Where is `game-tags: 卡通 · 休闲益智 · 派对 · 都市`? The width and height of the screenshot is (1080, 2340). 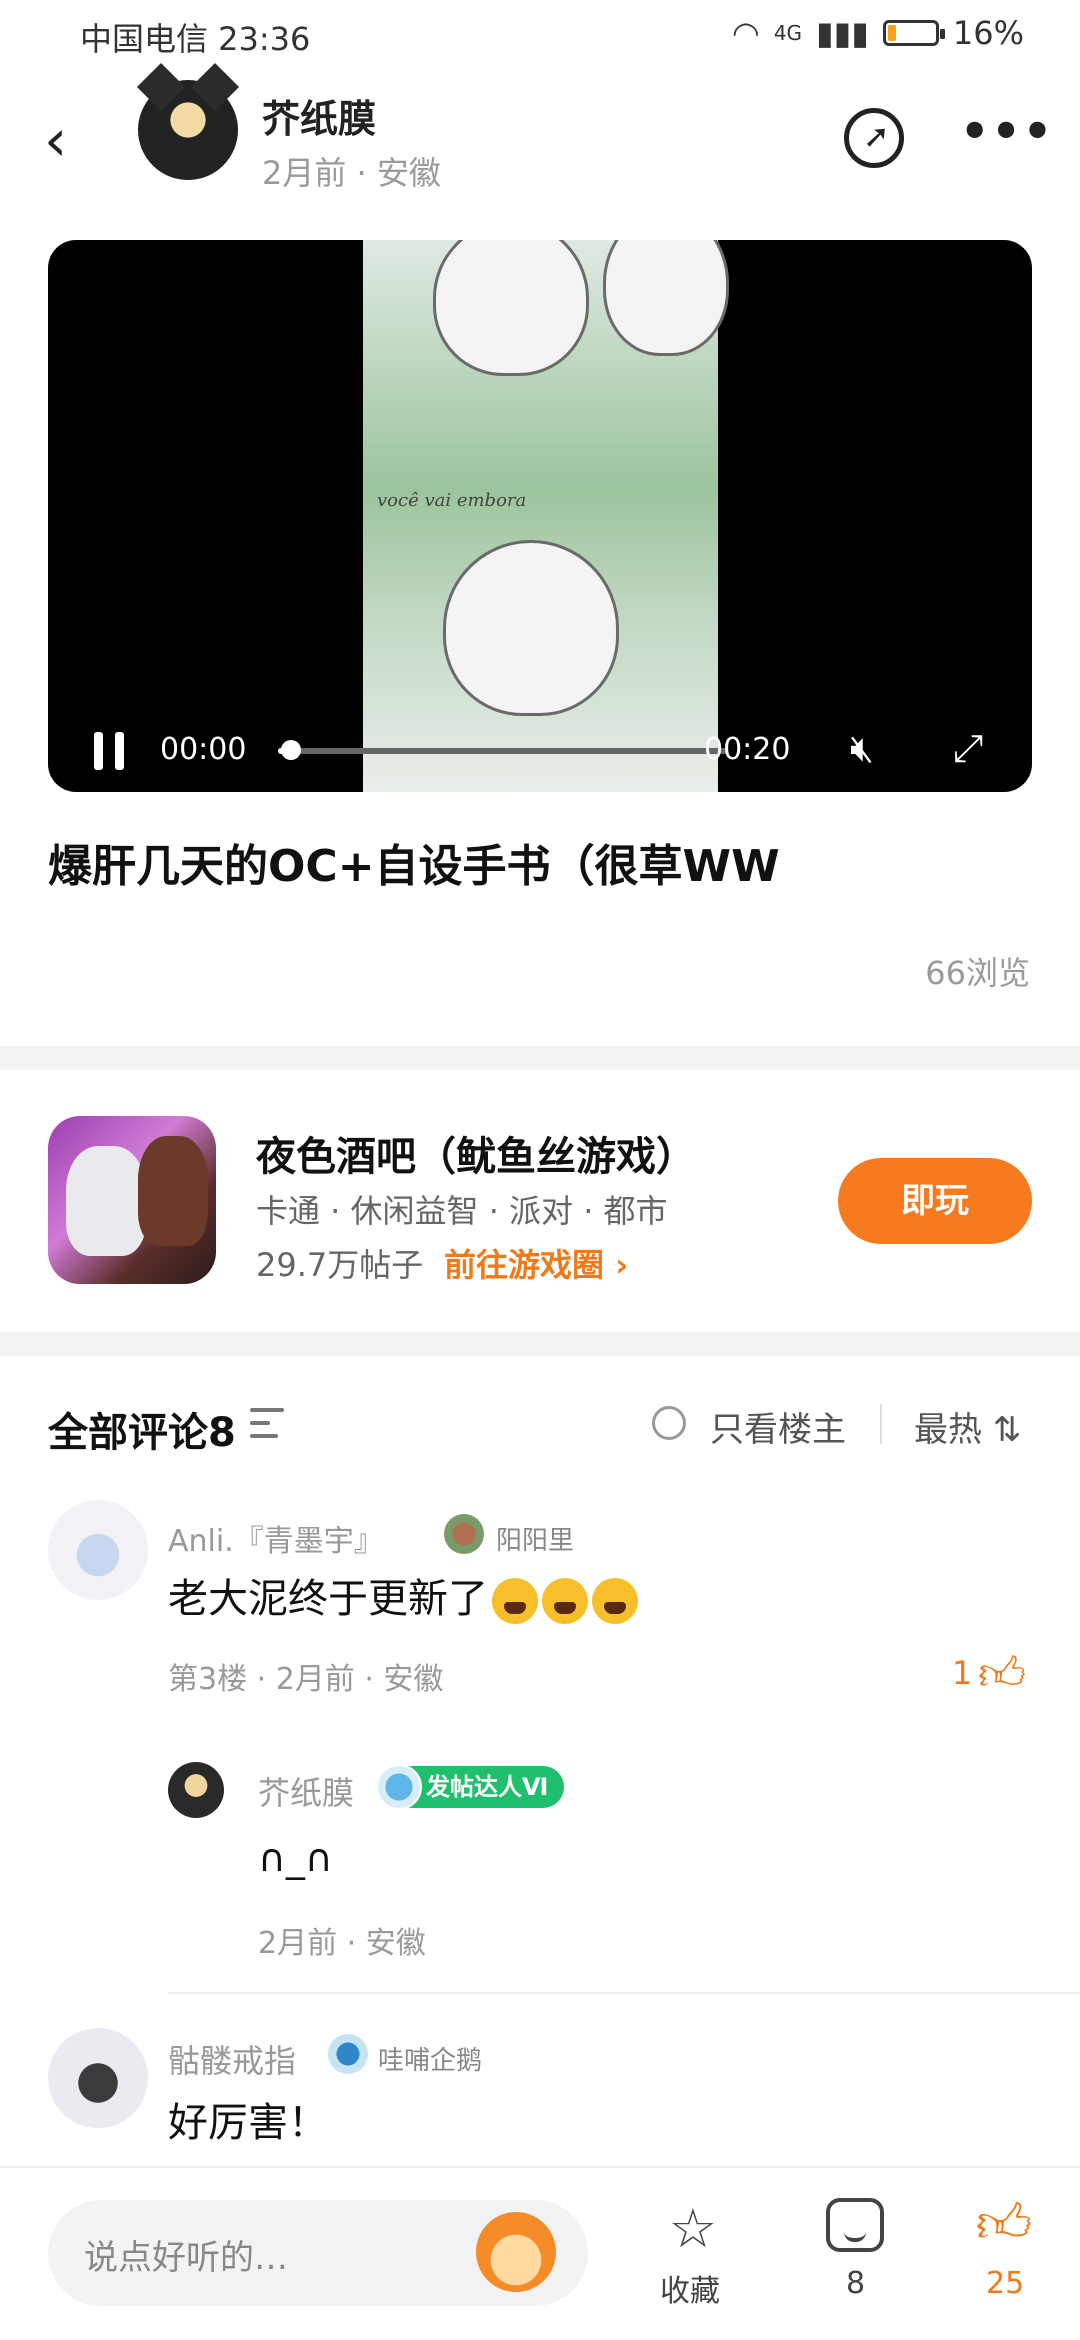
game-tags: 卡通 · 休闲益智 · 派对 · 都市 is located at coordinates (462, 1211).